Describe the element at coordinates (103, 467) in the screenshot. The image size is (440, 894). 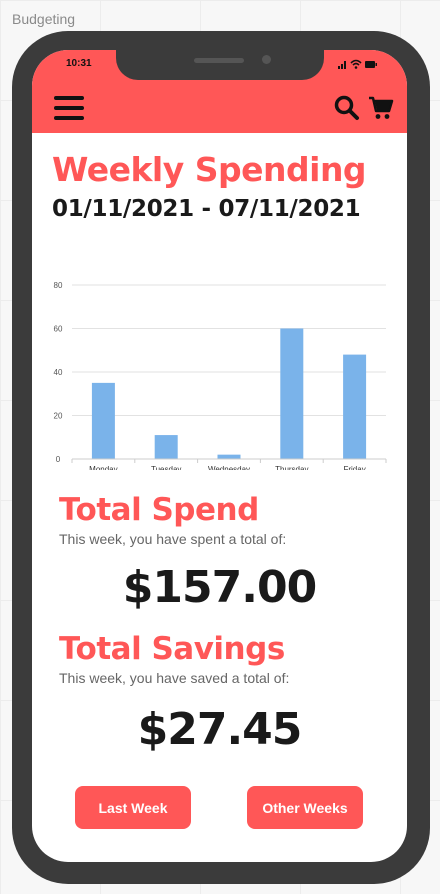
I see `x-tick-label: Monday` at that location.